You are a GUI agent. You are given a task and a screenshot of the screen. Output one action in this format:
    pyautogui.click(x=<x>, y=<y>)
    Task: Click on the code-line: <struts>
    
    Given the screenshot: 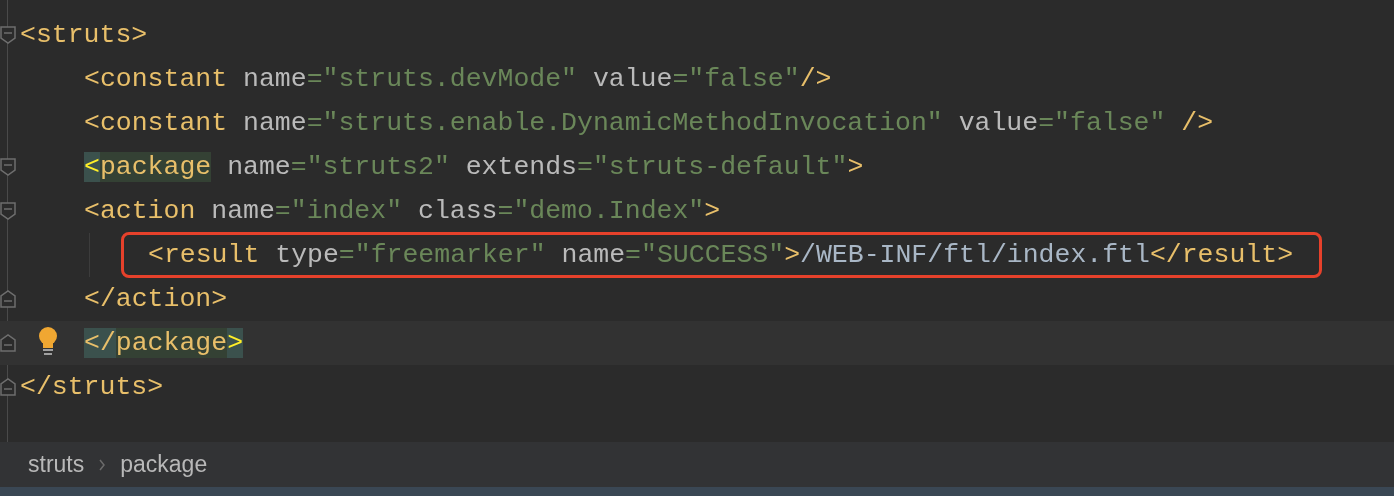 What is the action you would take?
    pyautogui.click(x=84, y=35)
    